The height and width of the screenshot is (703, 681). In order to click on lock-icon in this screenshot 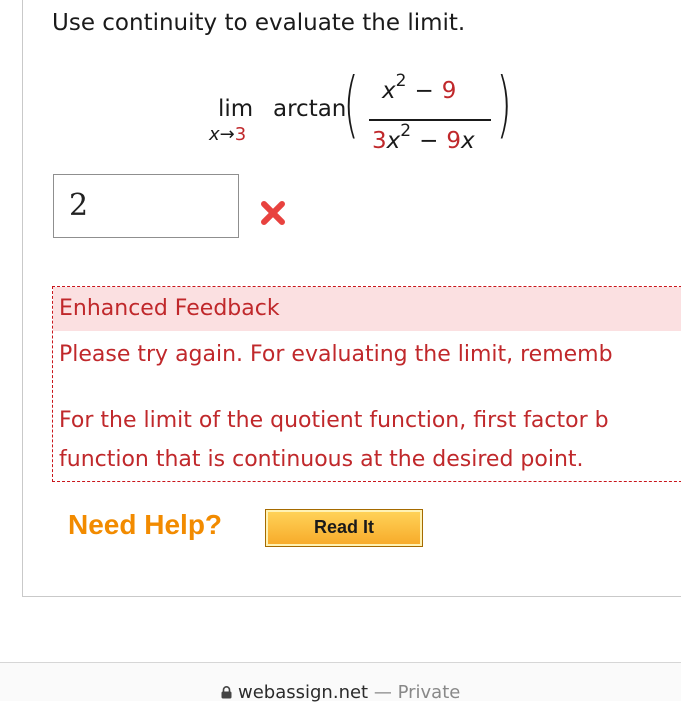, I will do `click(226, 692)`.